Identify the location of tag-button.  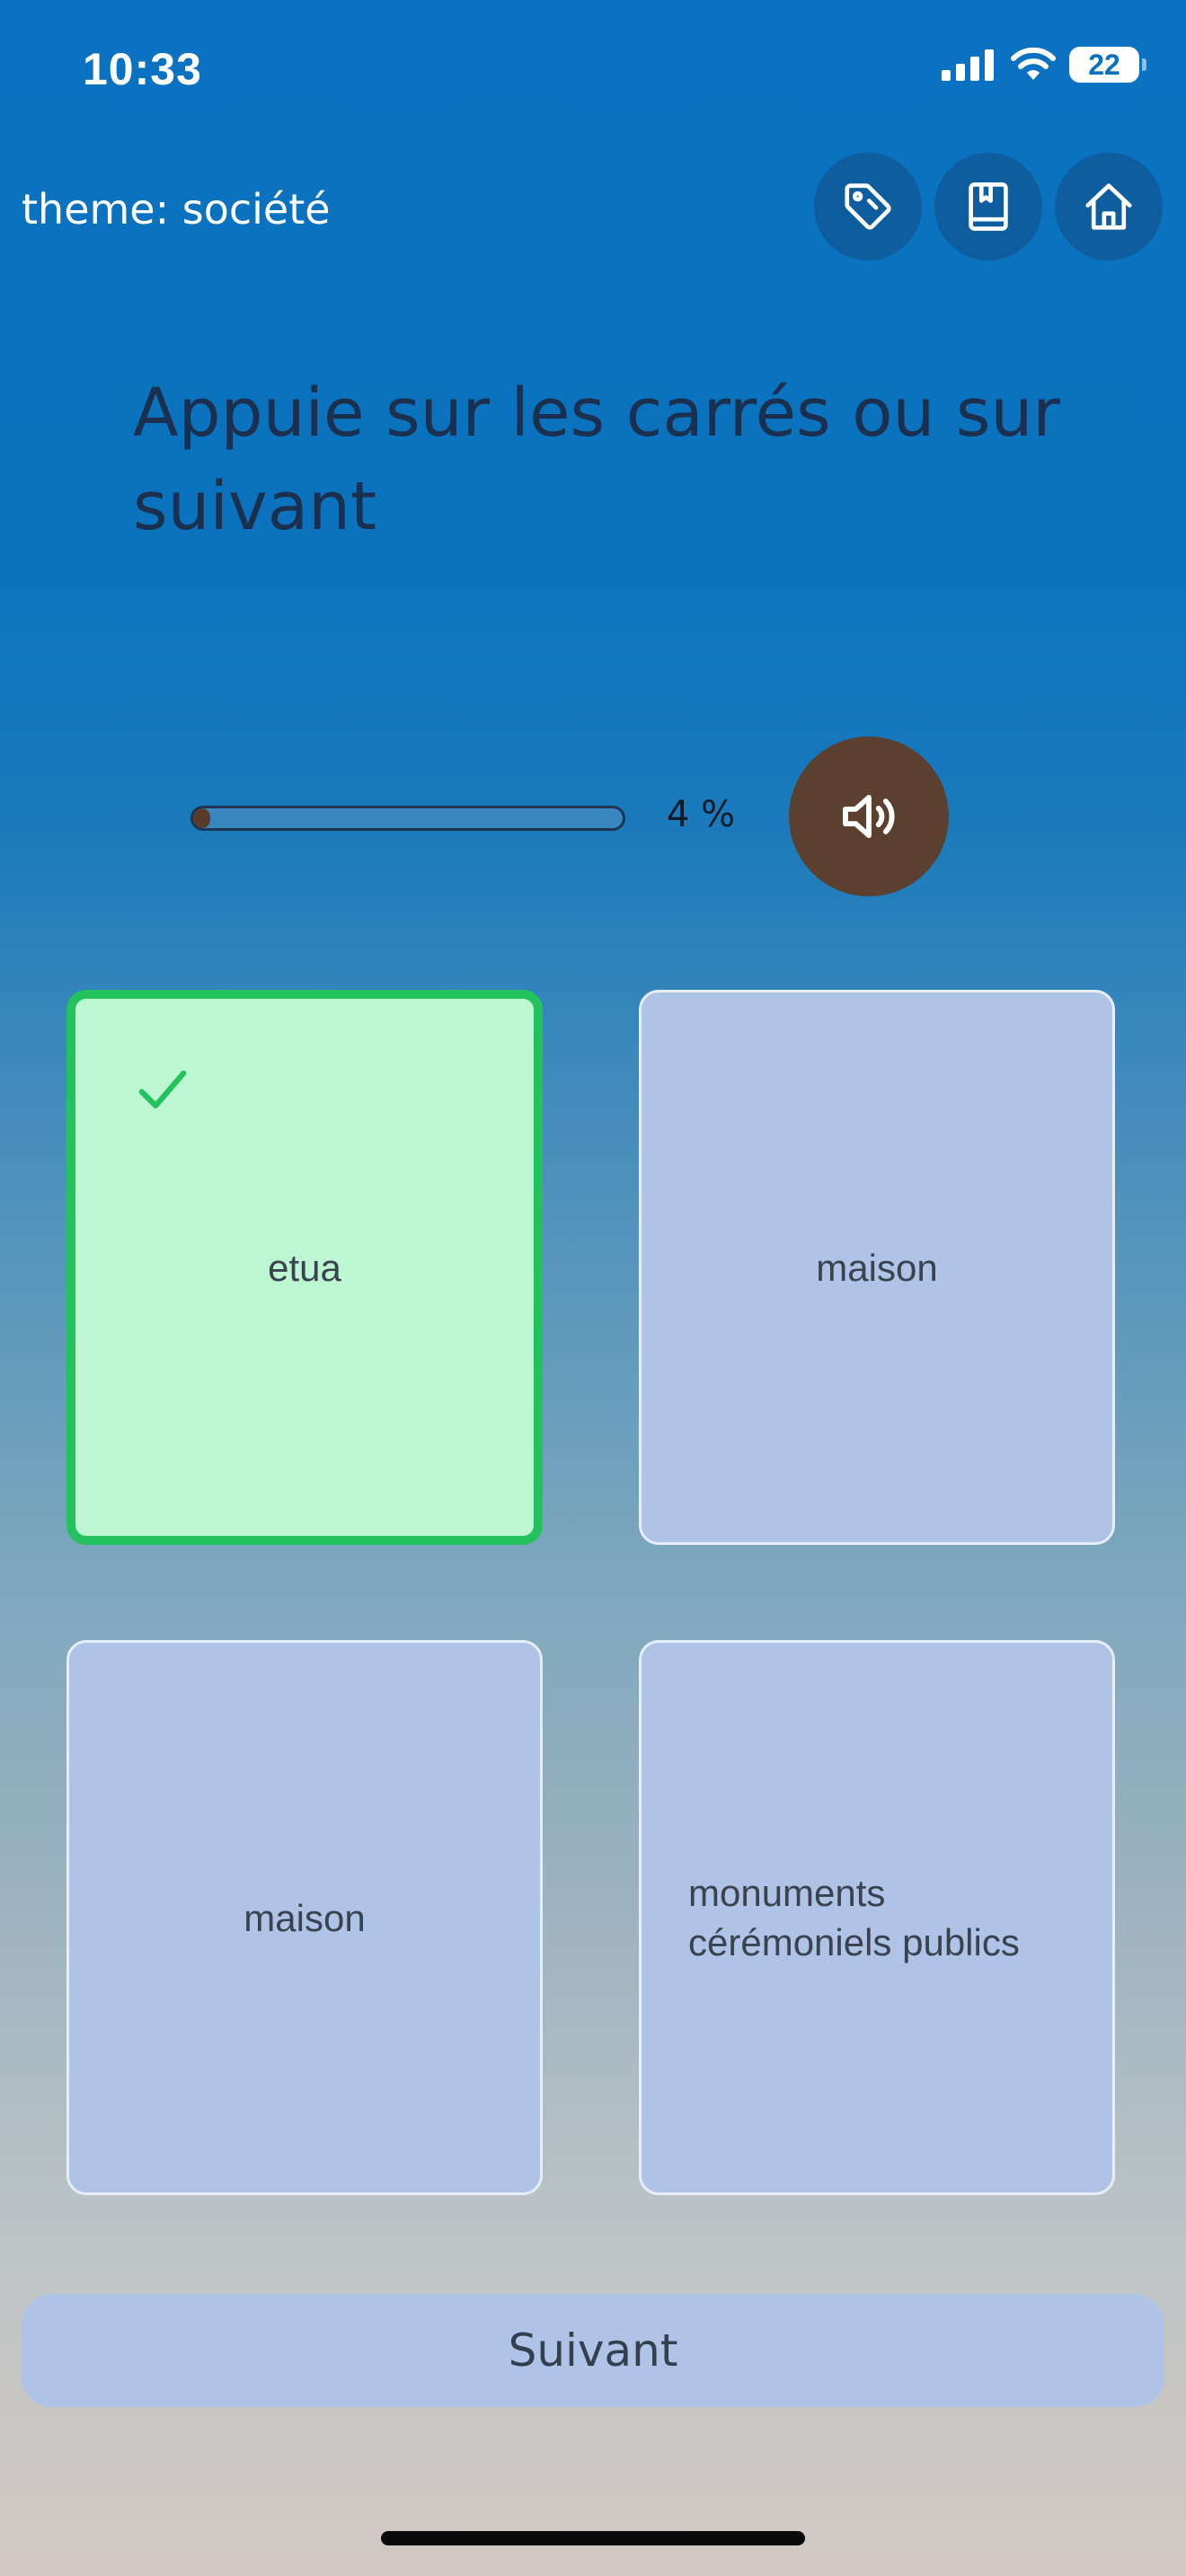
(868, 206).